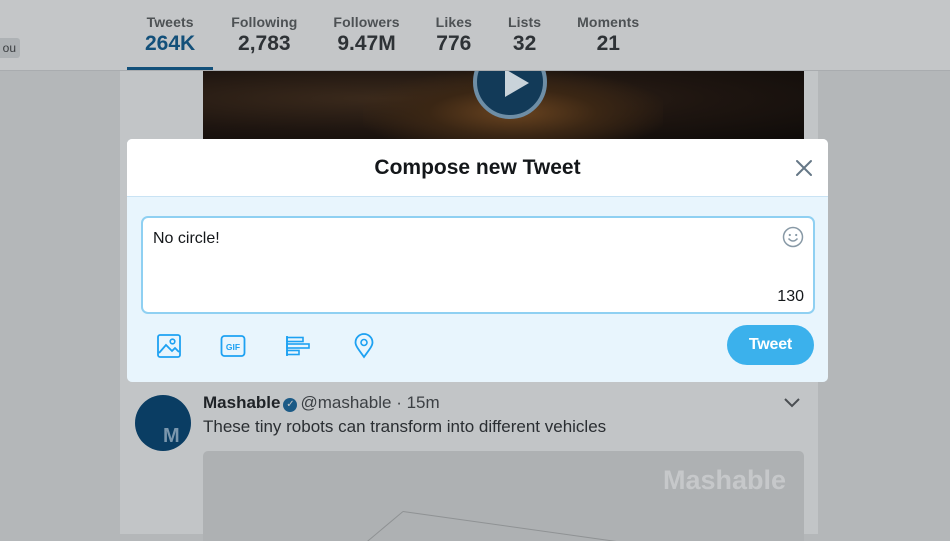  Describe the element at coordinates (241, 402) in the screenshot. I see `author-name: Mashable` at that location.